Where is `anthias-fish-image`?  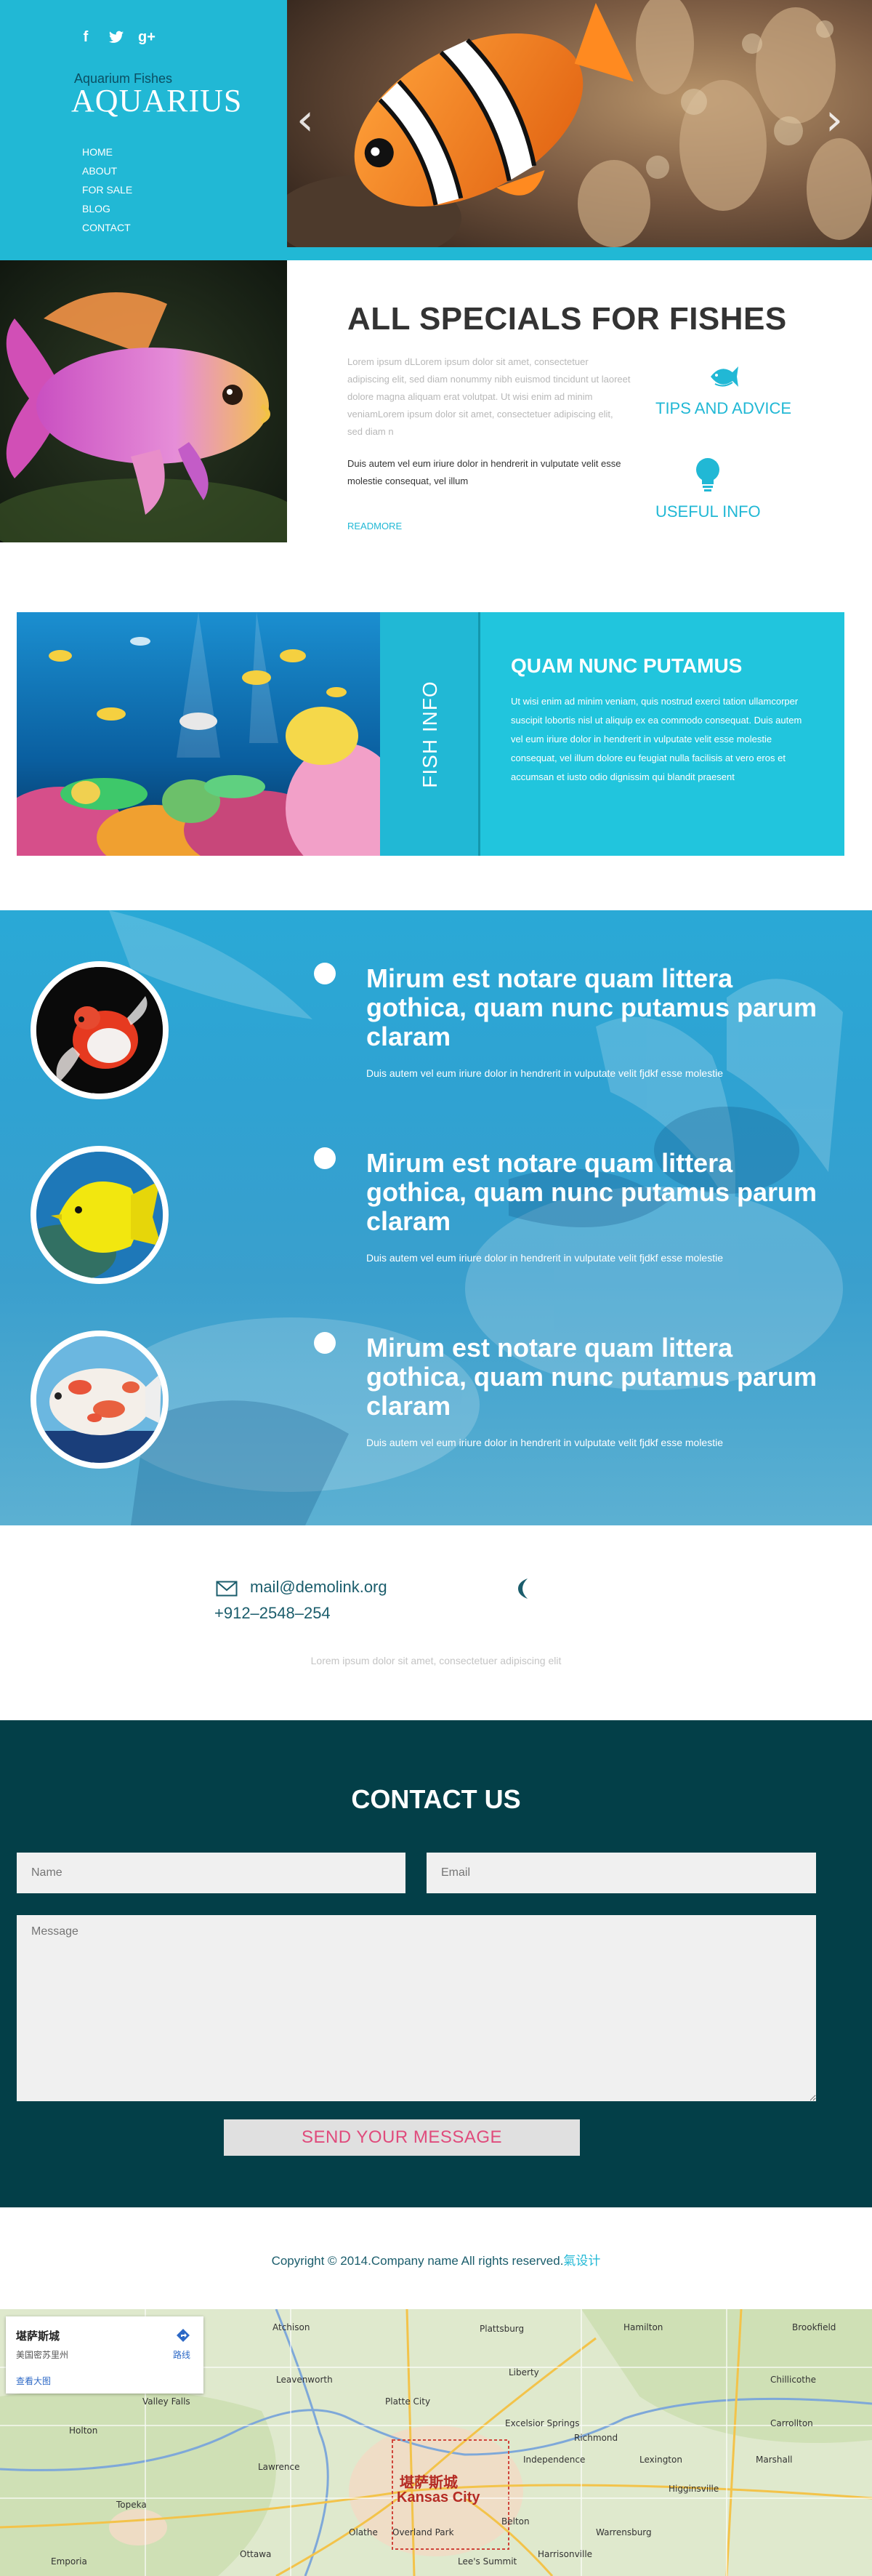 anthias-fish-image is located at coordinates (143, 401).